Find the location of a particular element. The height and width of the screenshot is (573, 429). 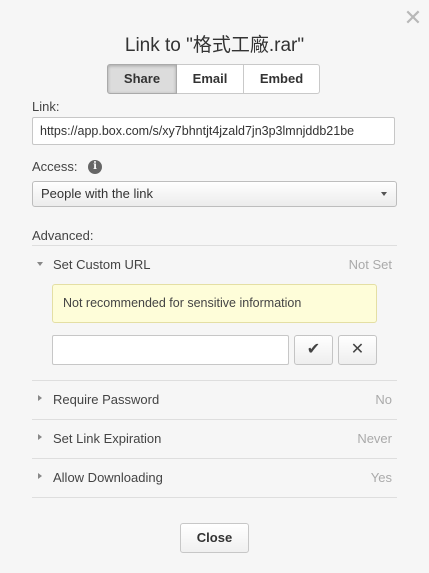

close-button: Close is located at coordinates (214, 538).